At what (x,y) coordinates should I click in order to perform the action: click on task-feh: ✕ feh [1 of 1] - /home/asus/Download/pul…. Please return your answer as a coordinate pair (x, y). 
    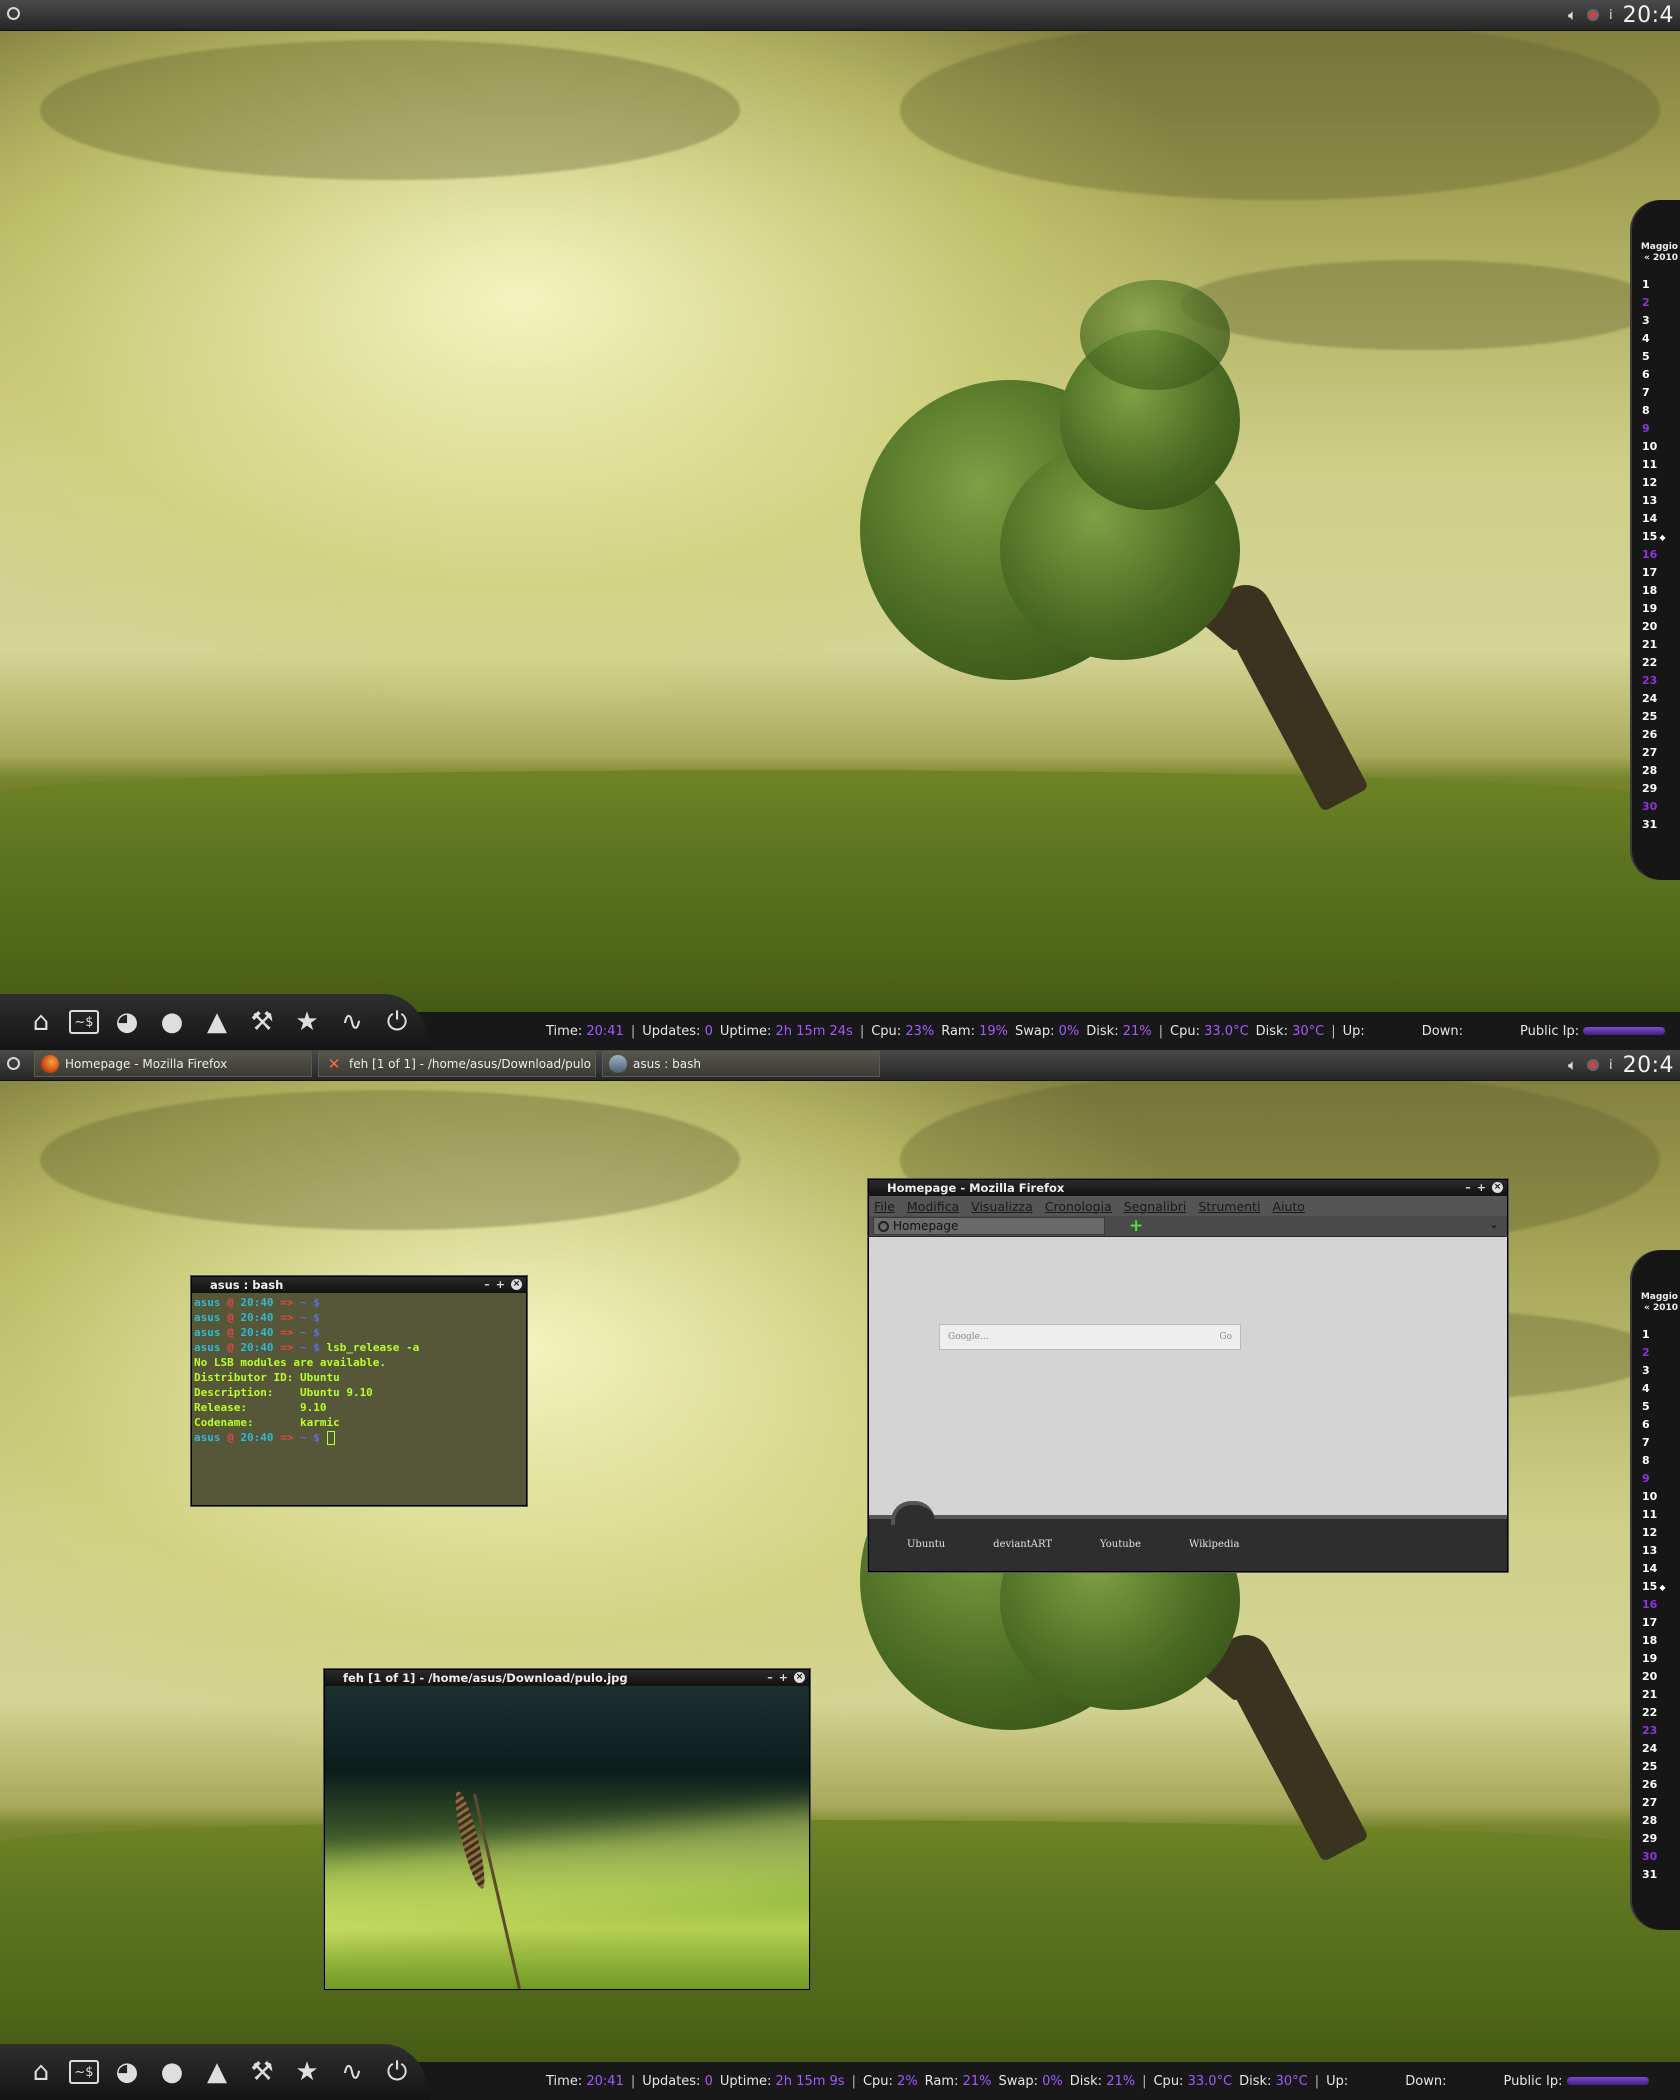
    Looking at the image, I should click on (457, 1064).